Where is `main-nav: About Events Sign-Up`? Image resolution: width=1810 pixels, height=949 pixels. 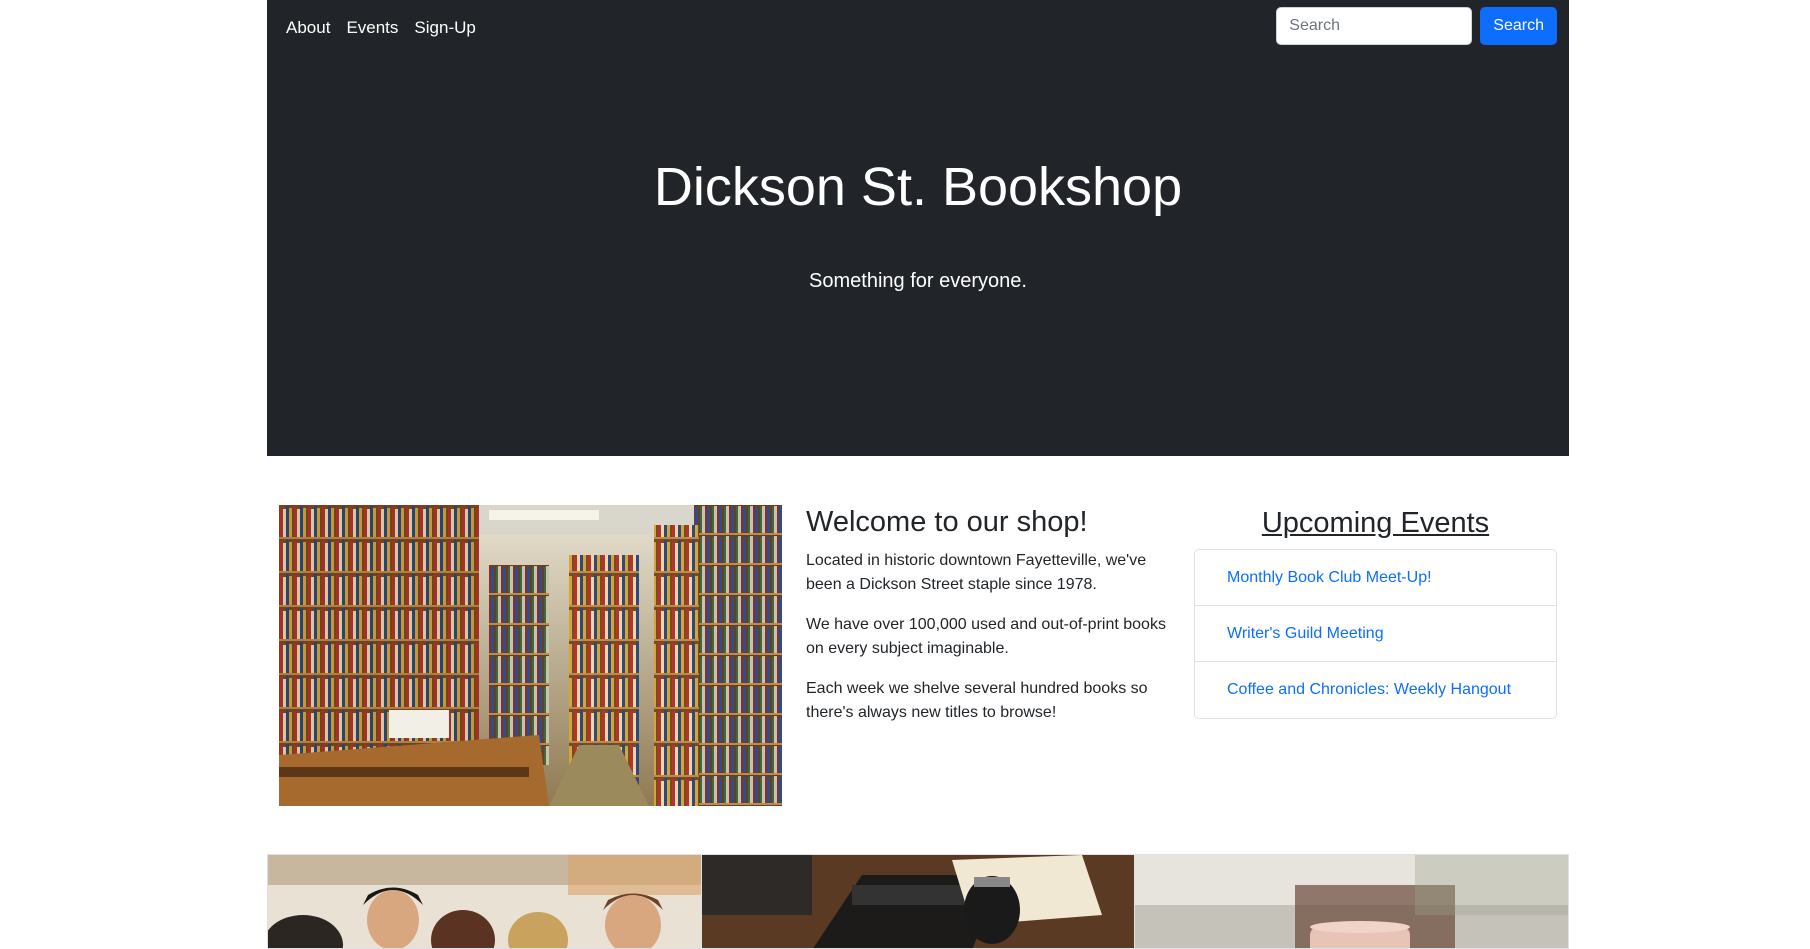 main-nav: About Events Sign-Up is located at coordinates (381, 28).